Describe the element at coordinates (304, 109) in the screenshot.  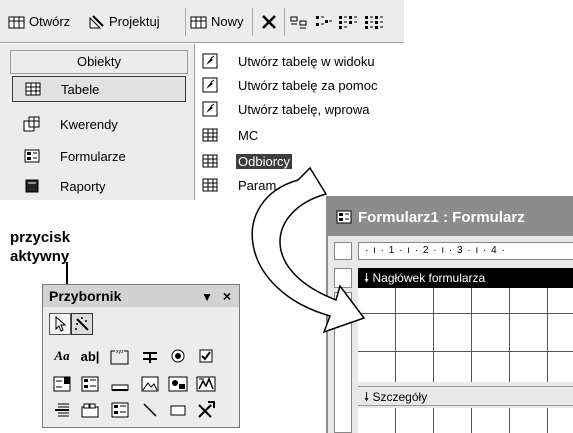
I see `list-item-label: Utwórz tabelę, wprowa` at that location.